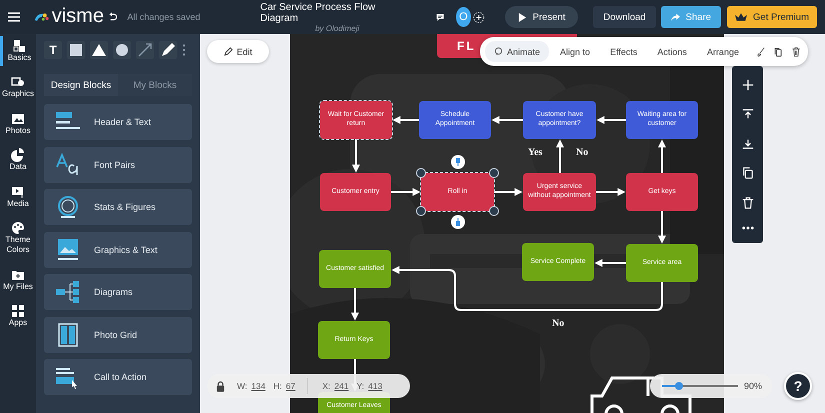  Describe the element at coordinates (522, 17) in the screenshot. I see `play-icon` at that location.